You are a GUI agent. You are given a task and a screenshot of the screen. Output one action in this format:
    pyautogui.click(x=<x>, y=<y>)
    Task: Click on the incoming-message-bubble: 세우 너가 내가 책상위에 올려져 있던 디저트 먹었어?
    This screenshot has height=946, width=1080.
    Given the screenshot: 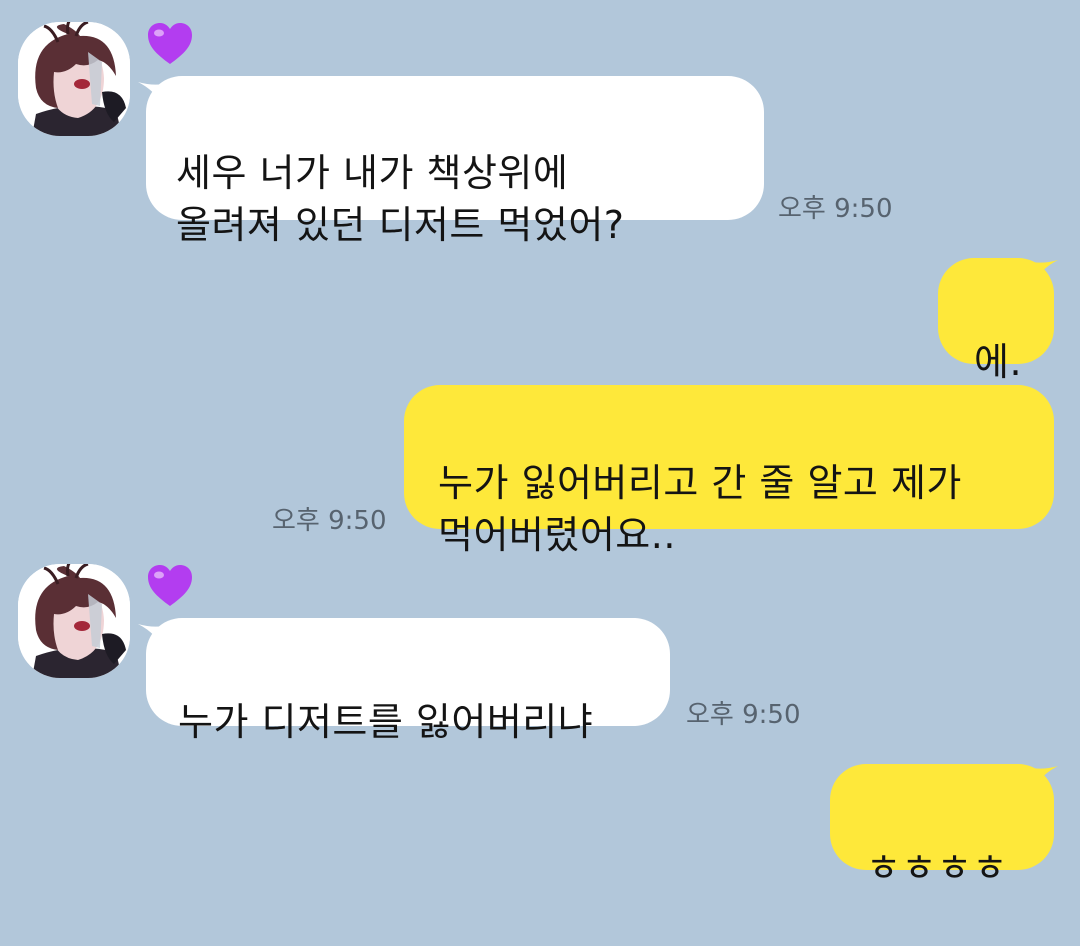 What is the action you would take?
    pyautogui.click(x=455, y=161)
    